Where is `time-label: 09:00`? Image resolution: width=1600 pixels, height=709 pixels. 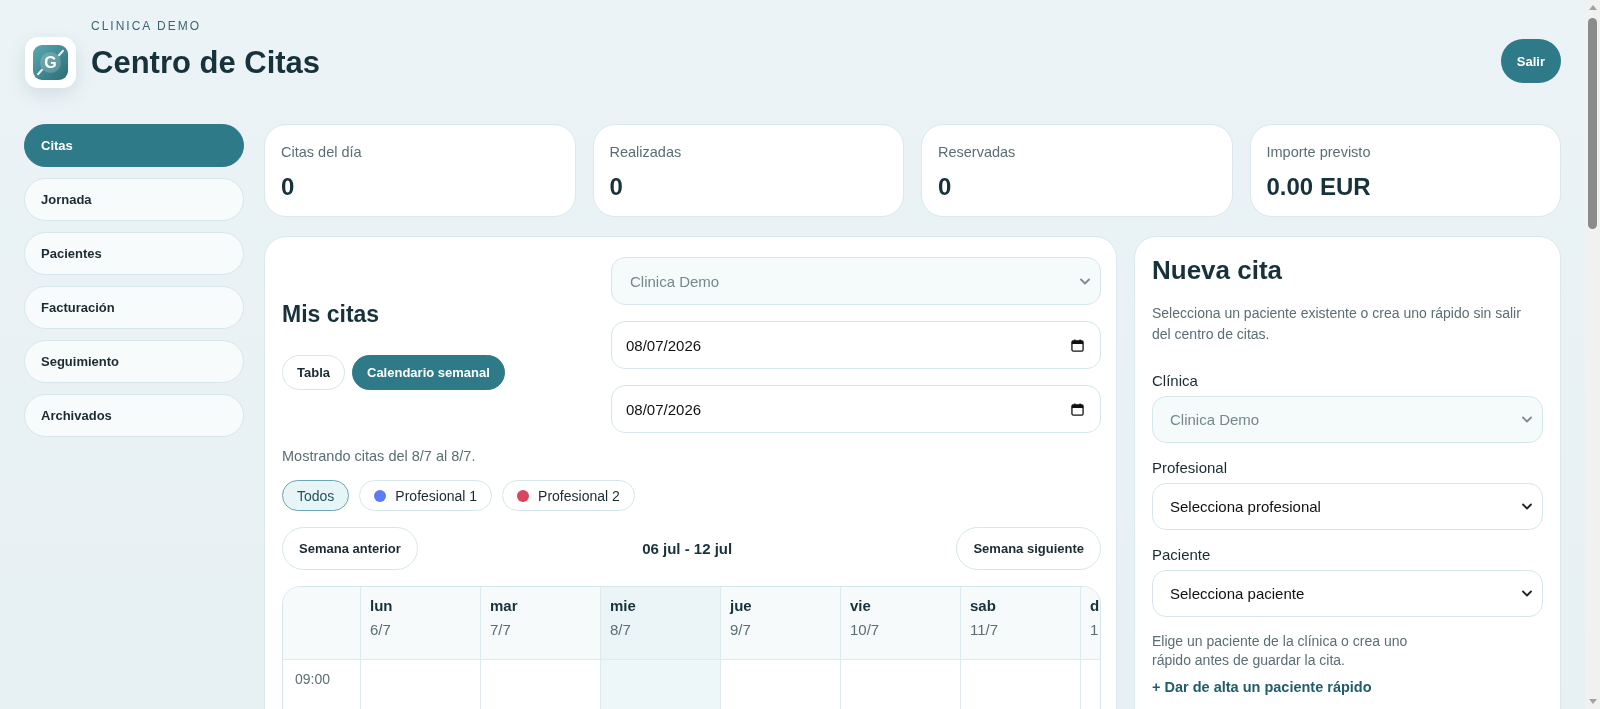
time-label: 09:00 is located at coordinates (322, 684).